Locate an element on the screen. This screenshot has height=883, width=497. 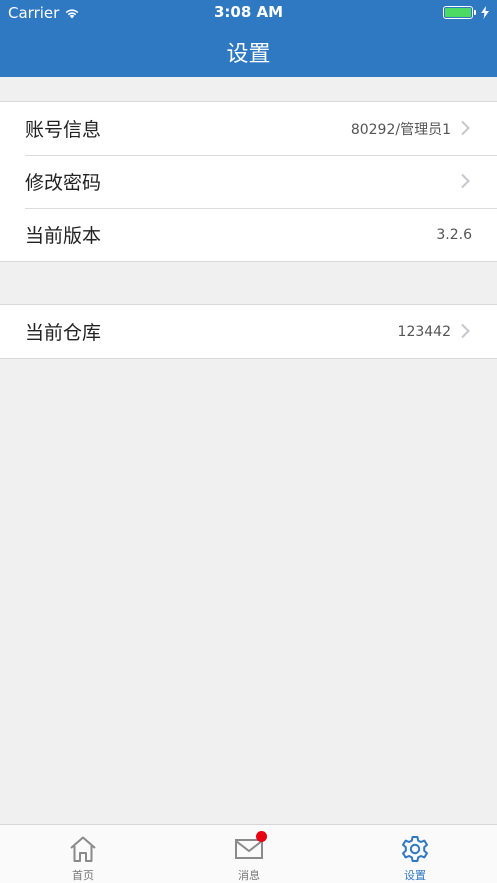
row-change-password: 修改密码 is located at coordinates (248, 181).